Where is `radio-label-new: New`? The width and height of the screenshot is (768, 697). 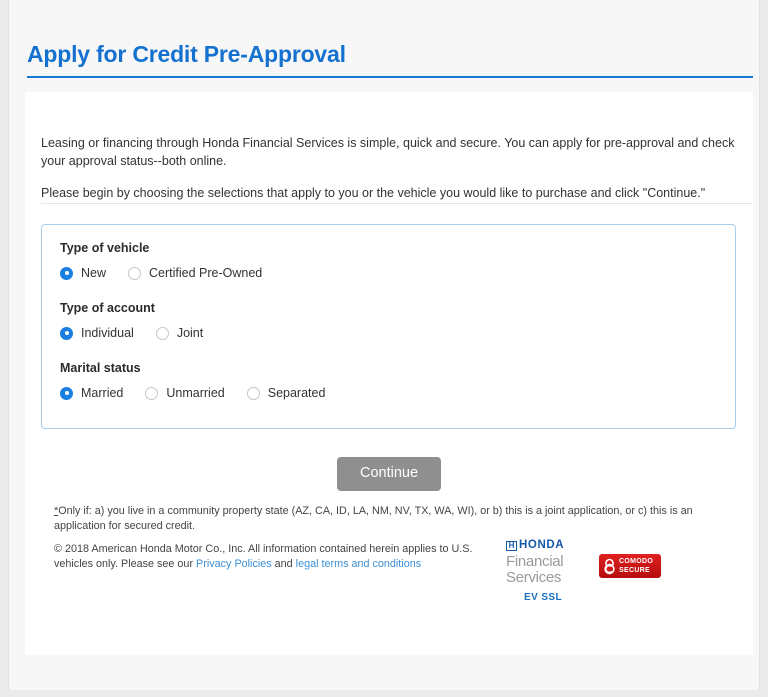 radio-label-new: New is located at coordinates (94, 273).